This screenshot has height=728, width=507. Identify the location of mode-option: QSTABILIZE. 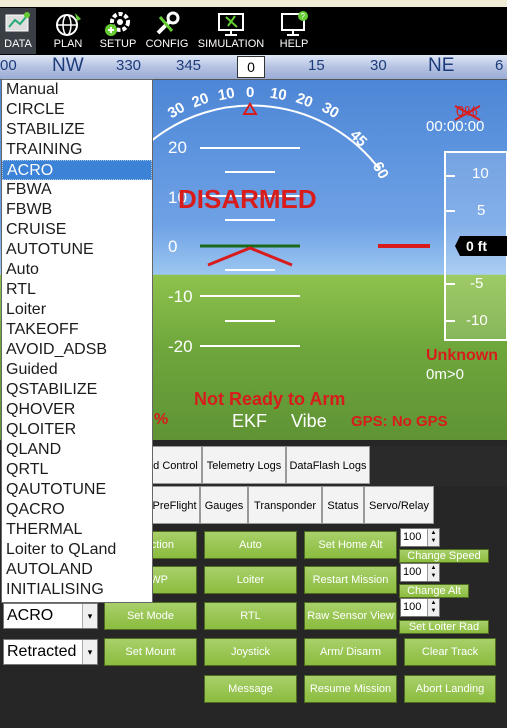
(77, 390).